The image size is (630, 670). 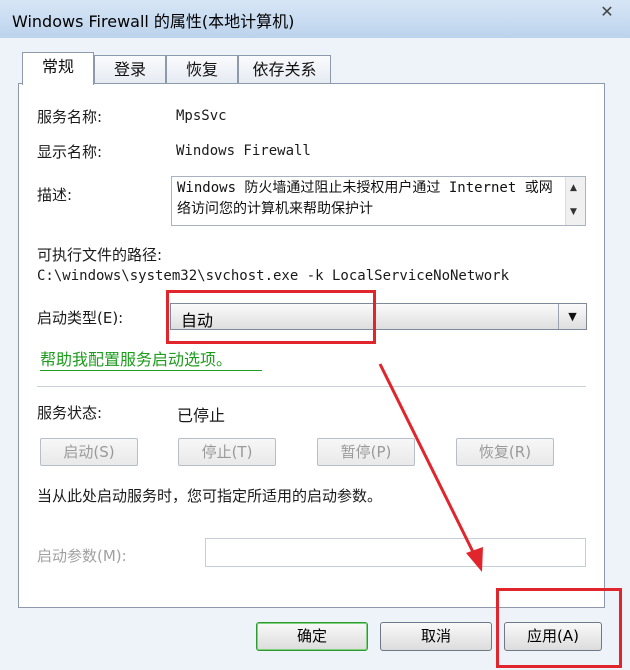 I want to click on annotation-arrow, so click(x=430, y=467).